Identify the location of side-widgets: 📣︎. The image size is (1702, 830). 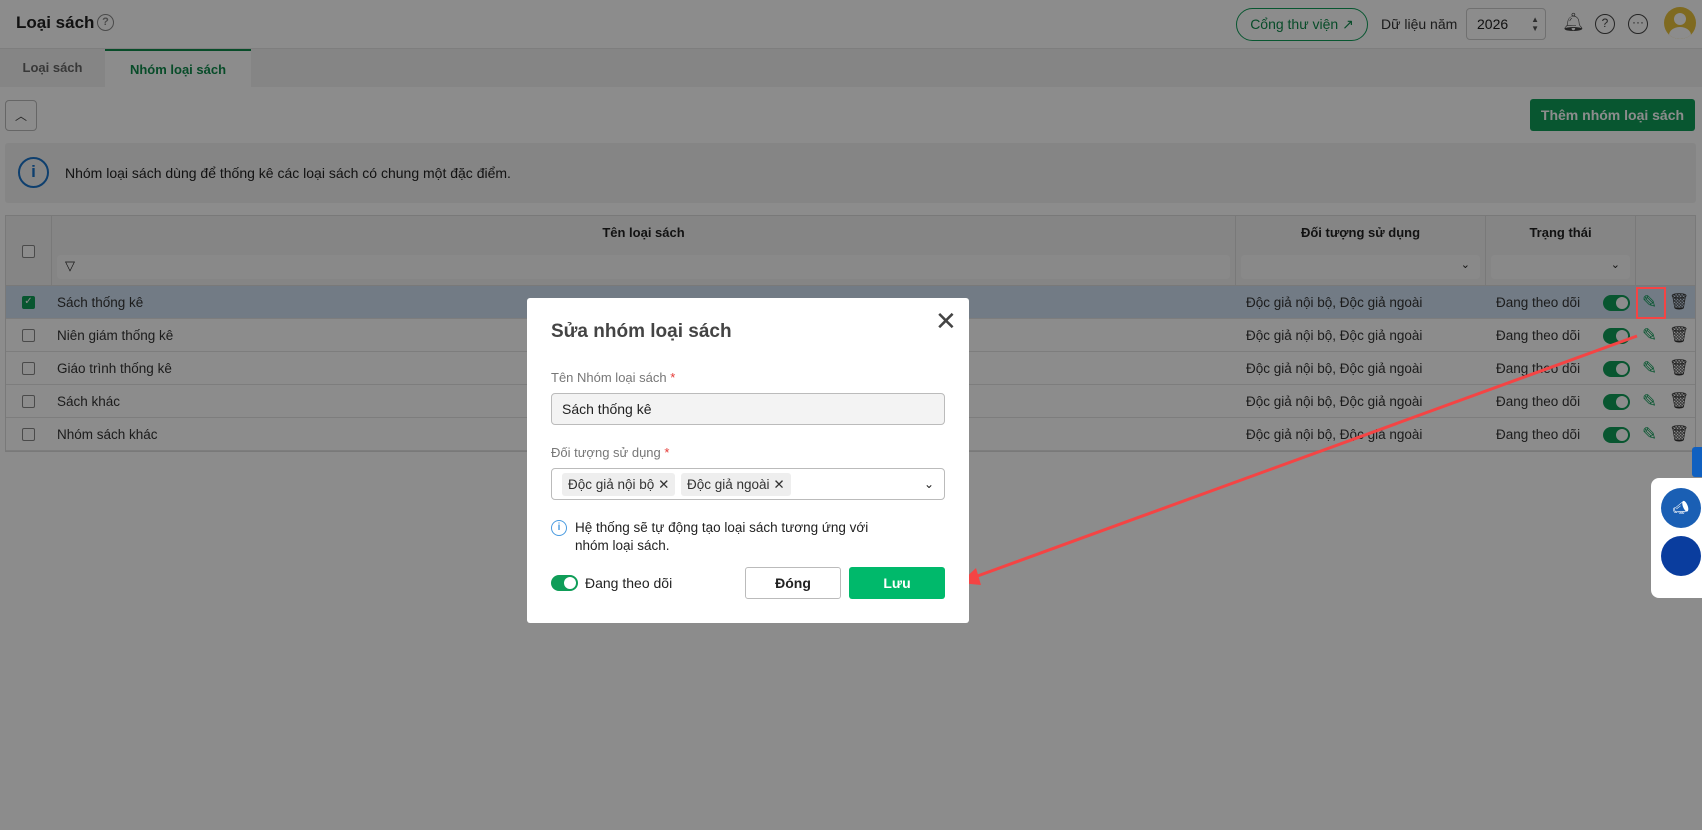
(1676, 538).